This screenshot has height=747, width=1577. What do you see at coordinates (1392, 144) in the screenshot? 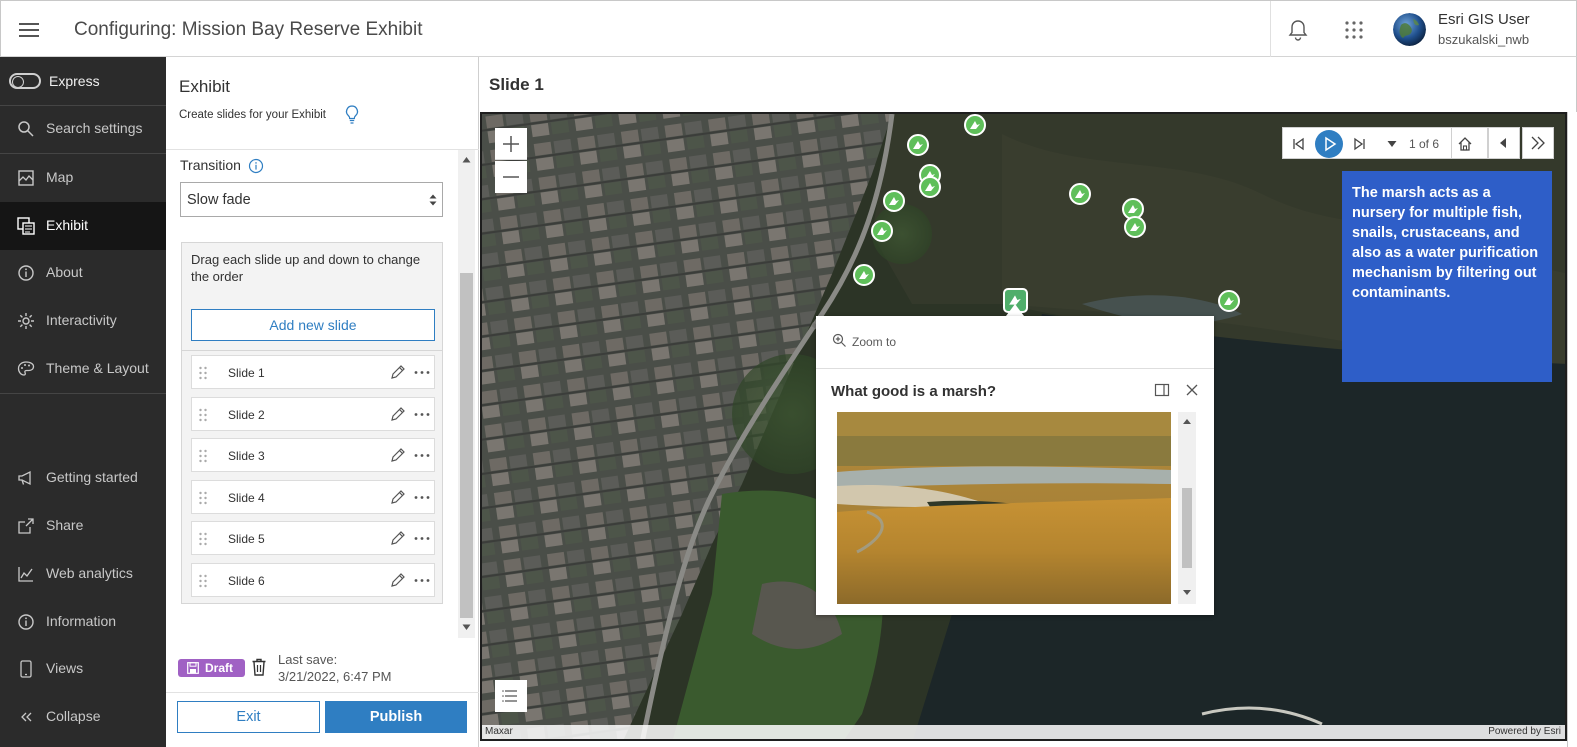
I see `caret-down-icon` at bounding box center [1392, 144].